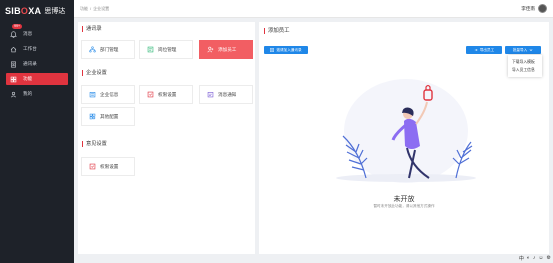 This screenshot has width=553, height=263. What do you see at coordinates (549, 258) in the screenshot?
I see `settings-icon: ⚙` at bounding box center [549, 258].